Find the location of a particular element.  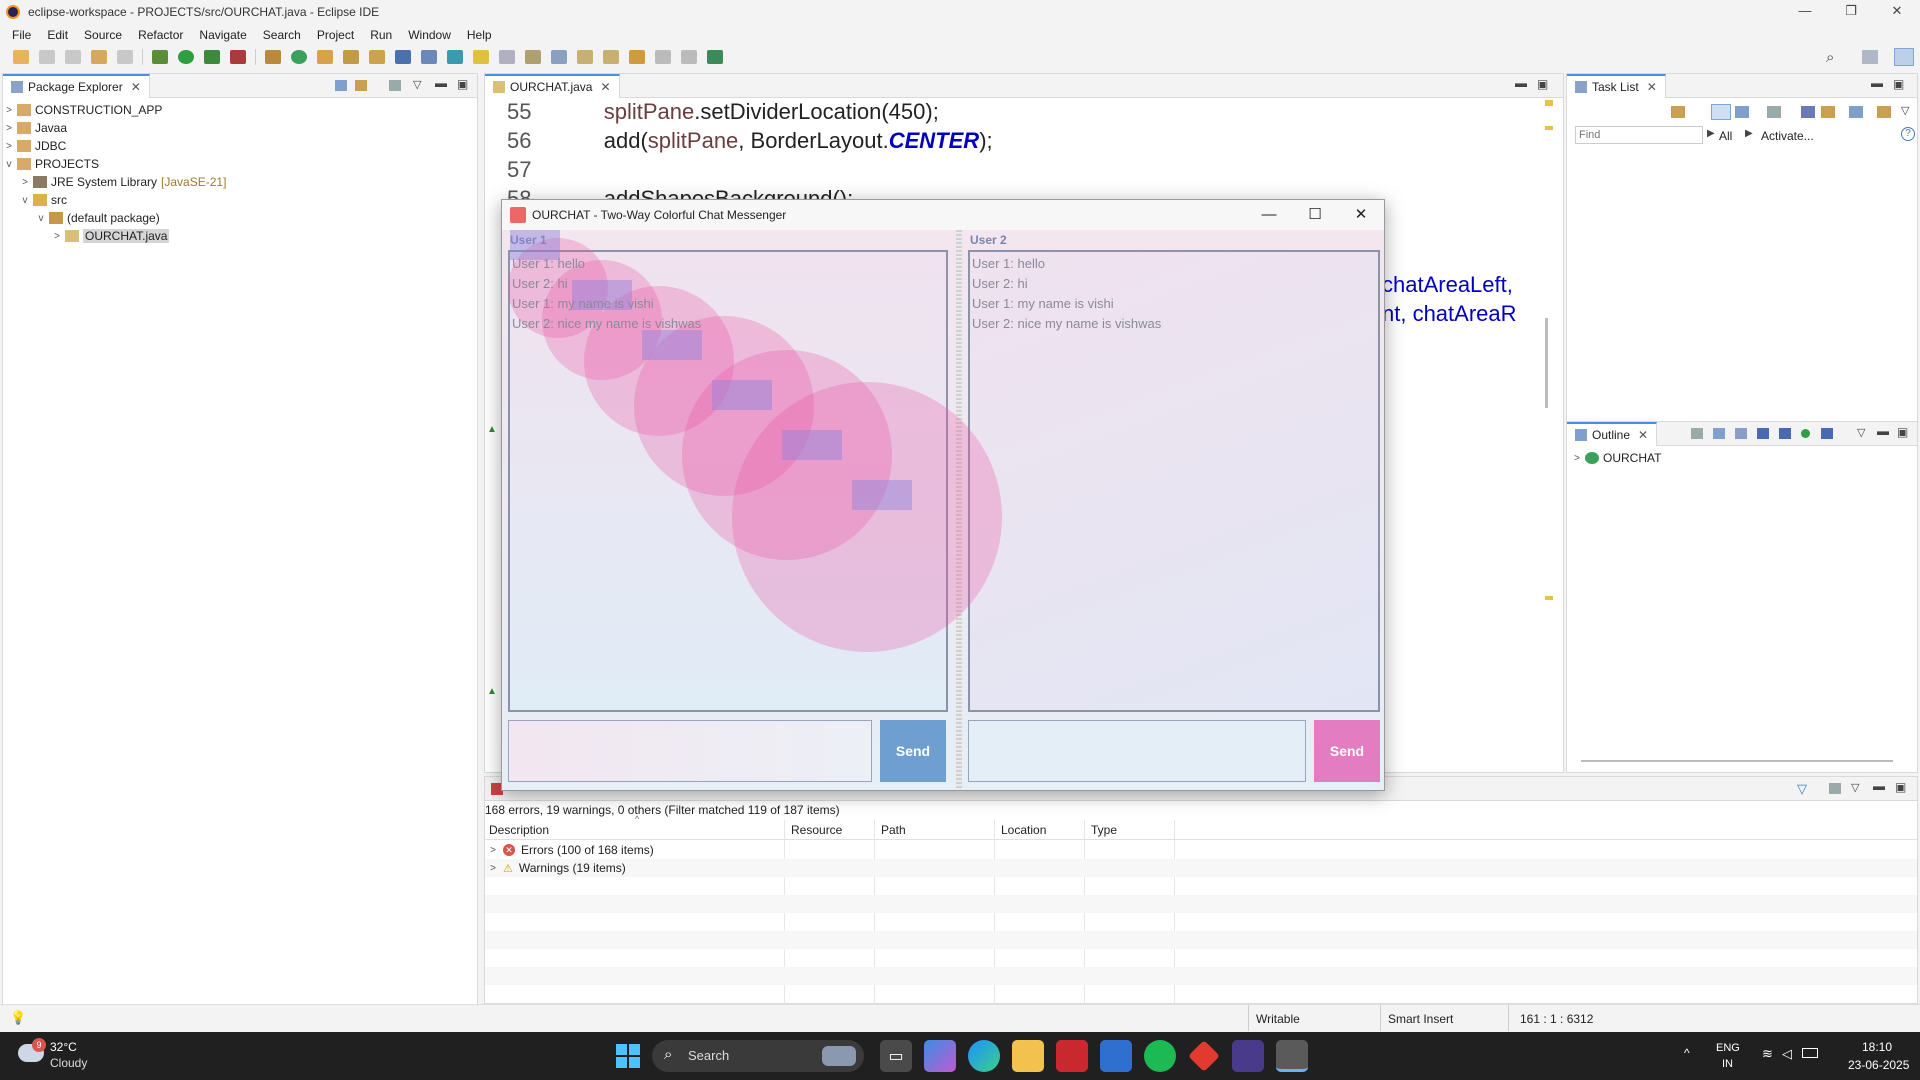

menu-help: Help is located at coordinates (479, 35).